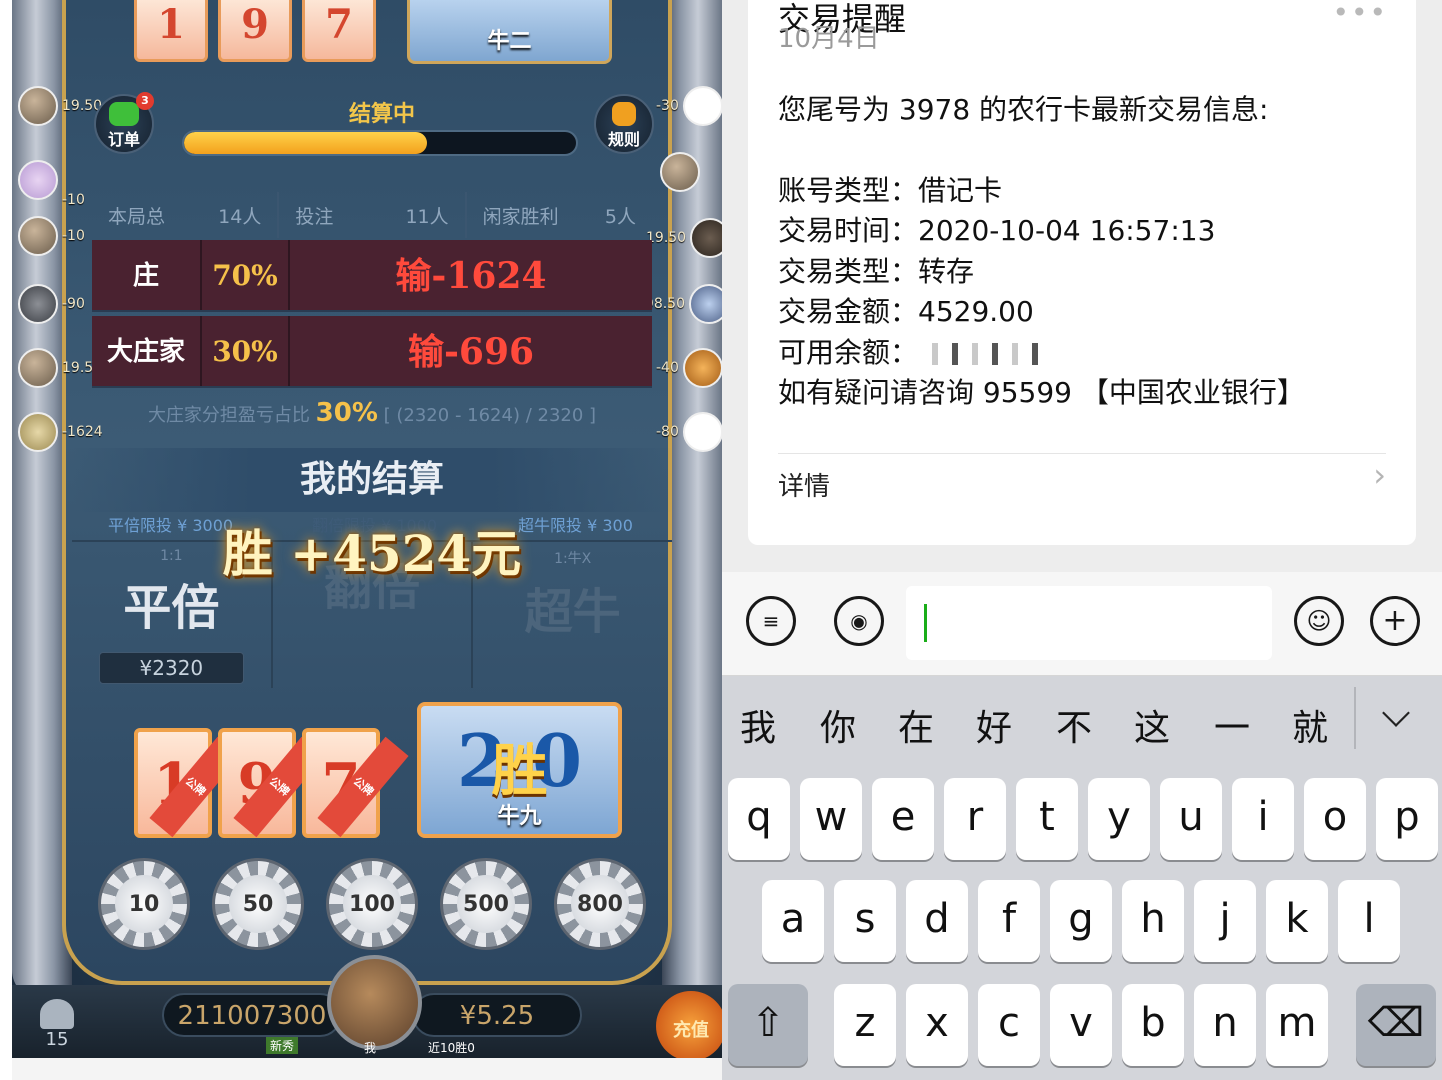 This screenshot has height=1080, width=1442. Describe the element at coordinates (937, 921) in the screenshot. I see `key-d: d` at that location.